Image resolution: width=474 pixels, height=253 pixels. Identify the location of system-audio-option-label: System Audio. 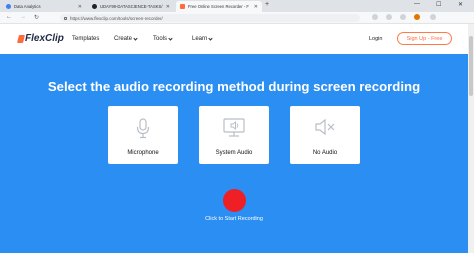
(234, 153).